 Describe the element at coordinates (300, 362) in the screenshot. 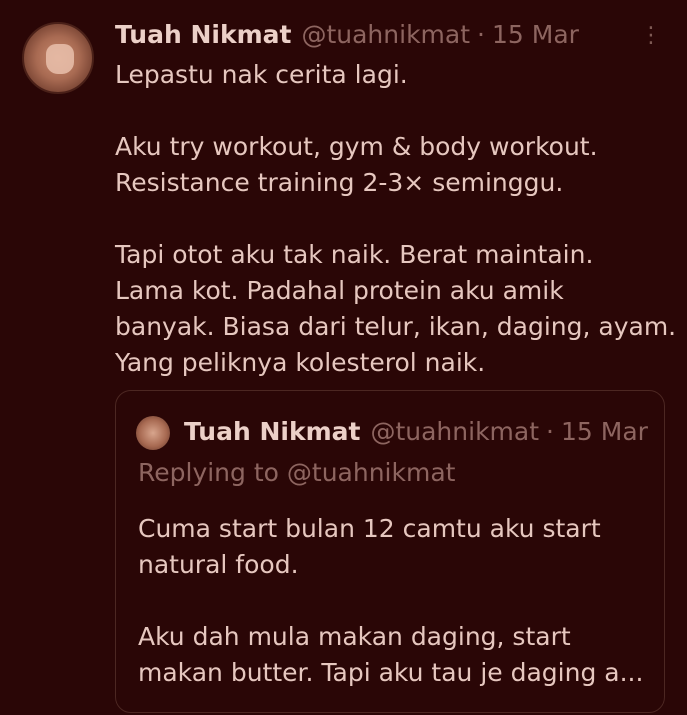

I see `tweet-line: Yang peliknya kolesterol naik.` at that location.